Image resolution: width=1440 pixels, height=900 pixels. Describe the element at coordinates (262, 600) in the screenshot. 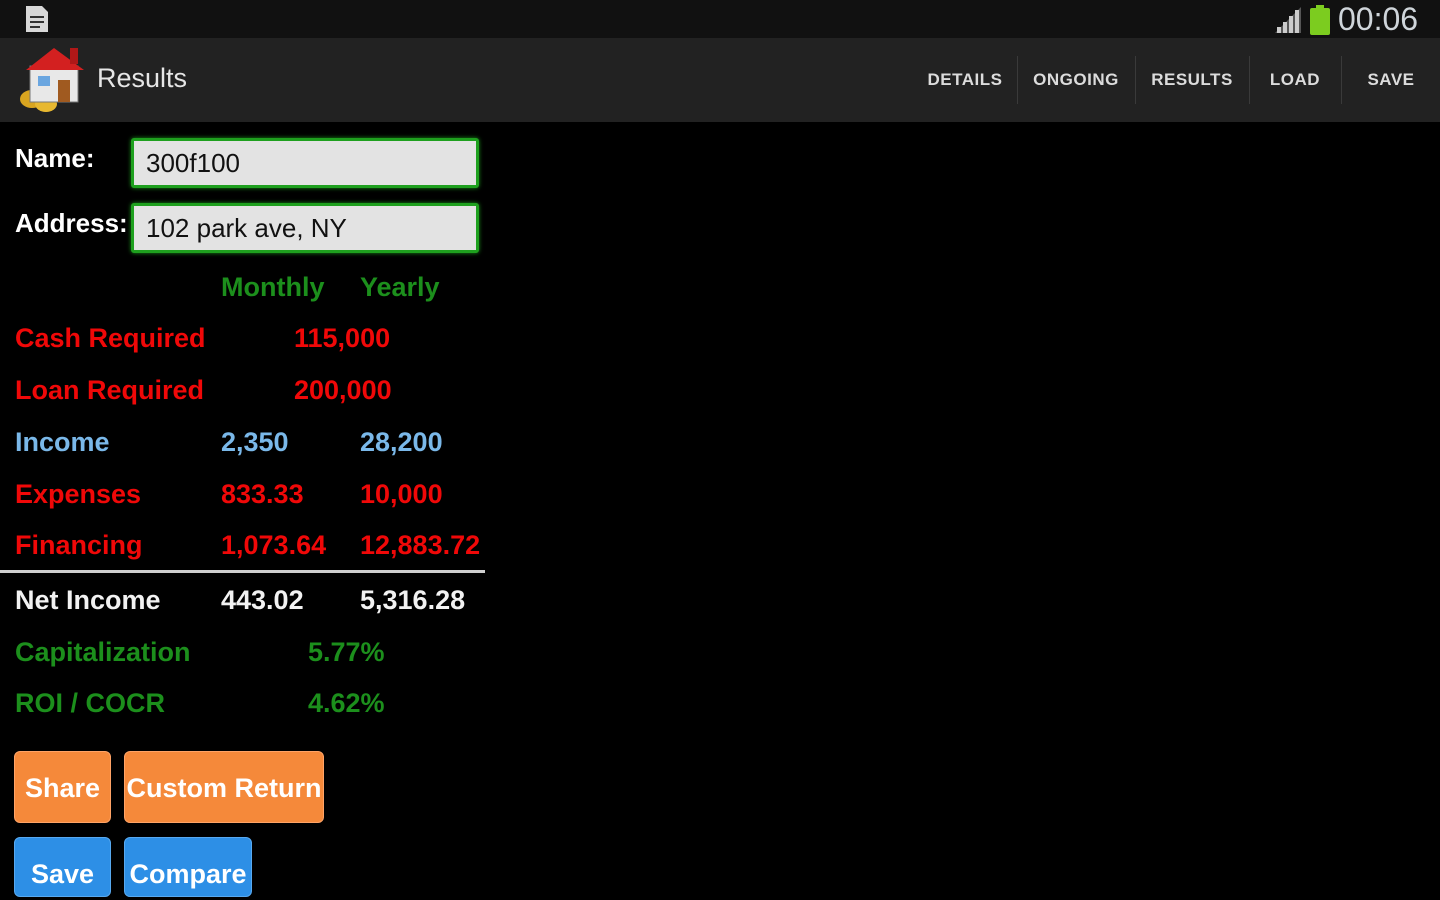

I see `net-income-monthly: 443.02` at that location.